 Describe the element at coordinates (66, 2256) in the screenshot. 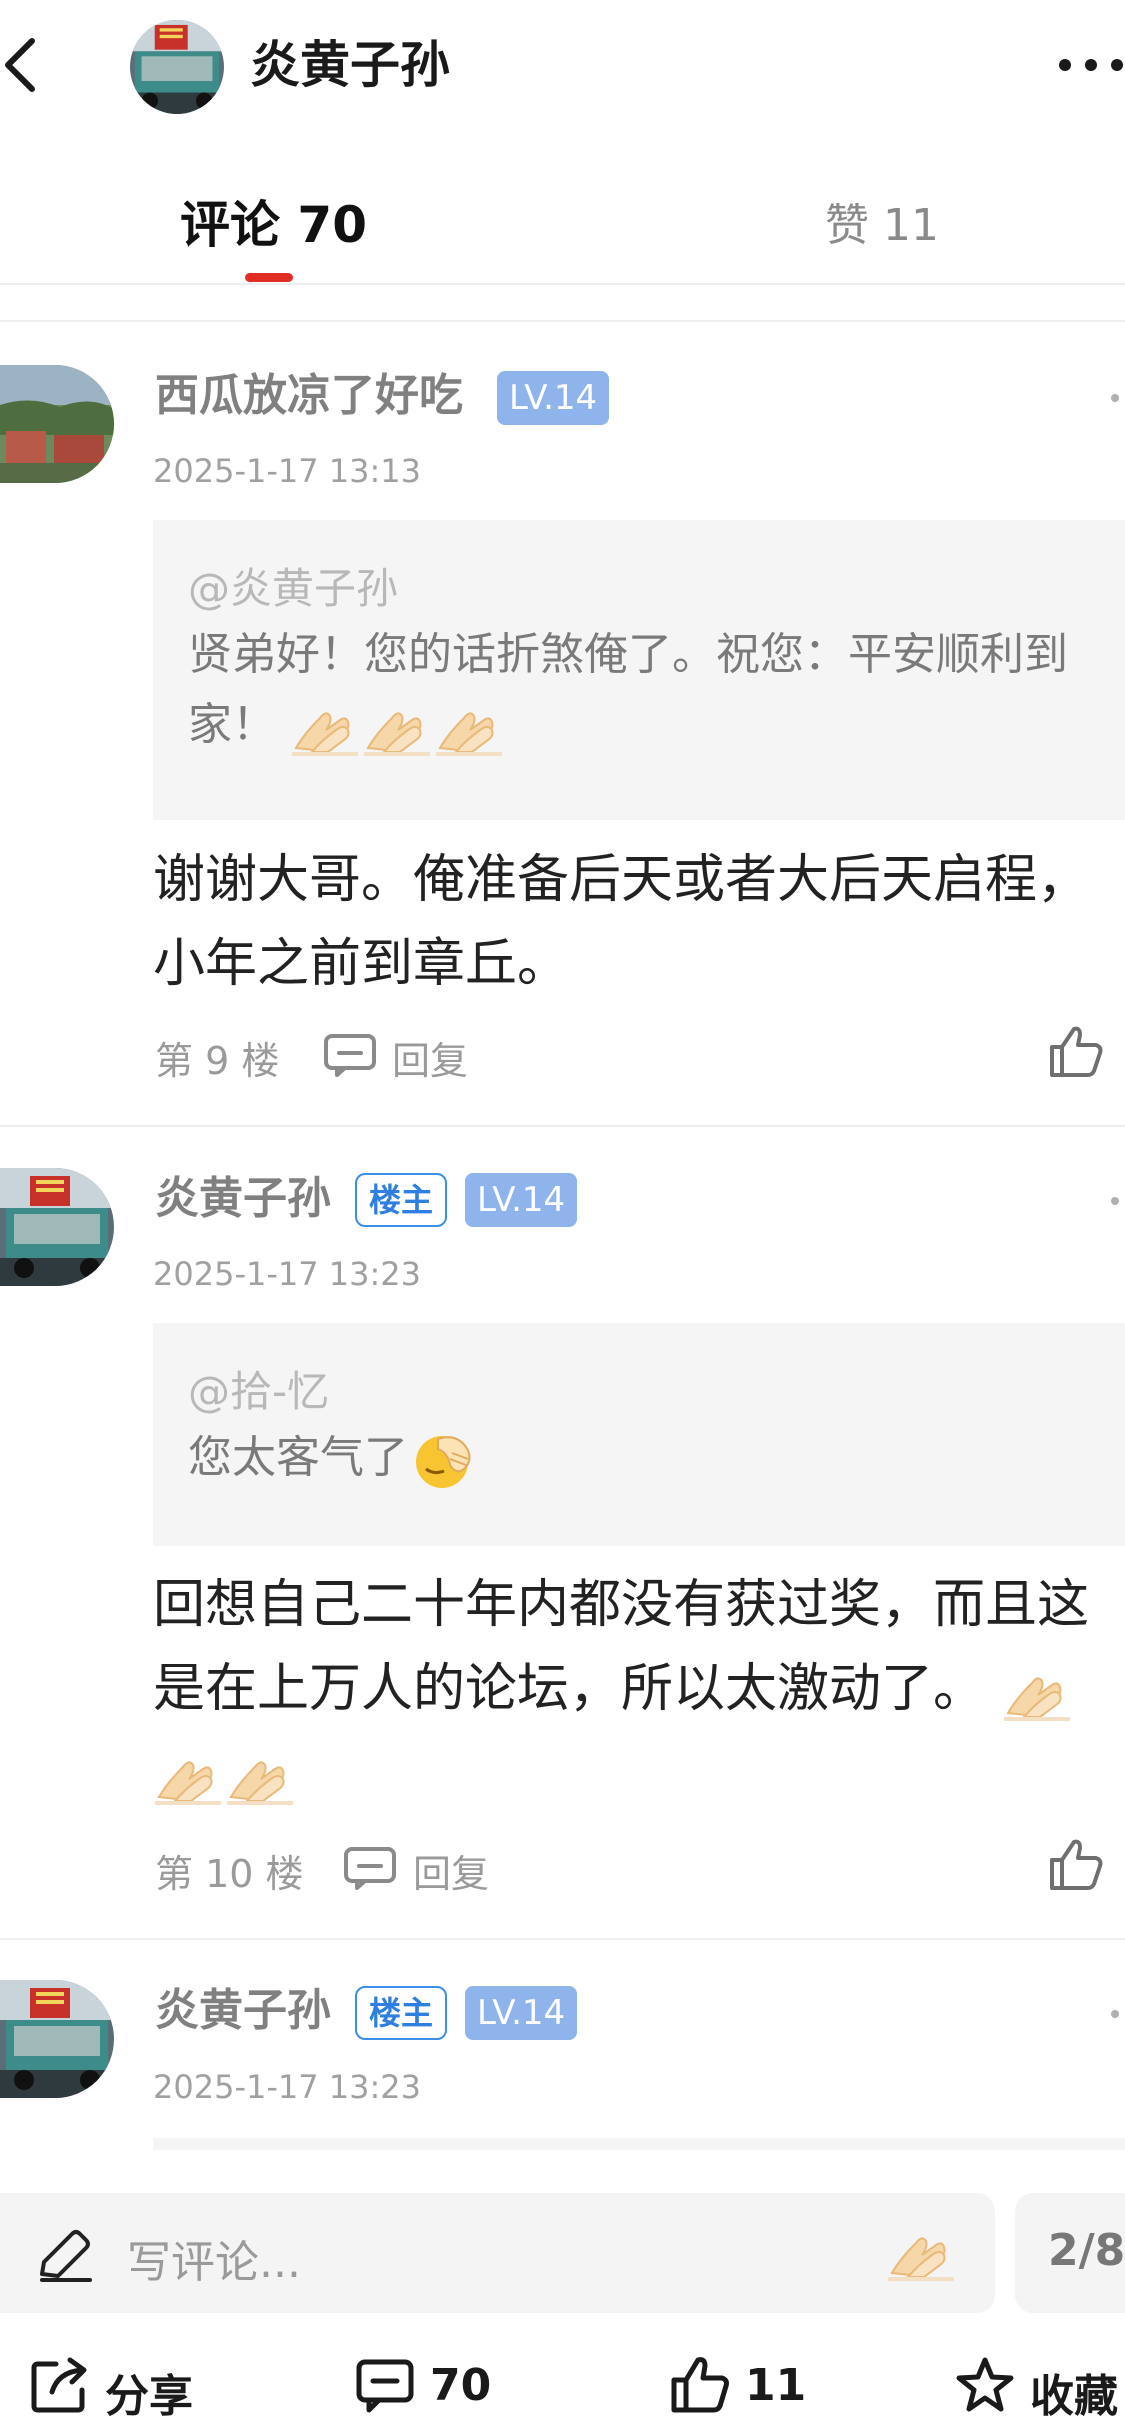

I see `pencil-icon` at that location.